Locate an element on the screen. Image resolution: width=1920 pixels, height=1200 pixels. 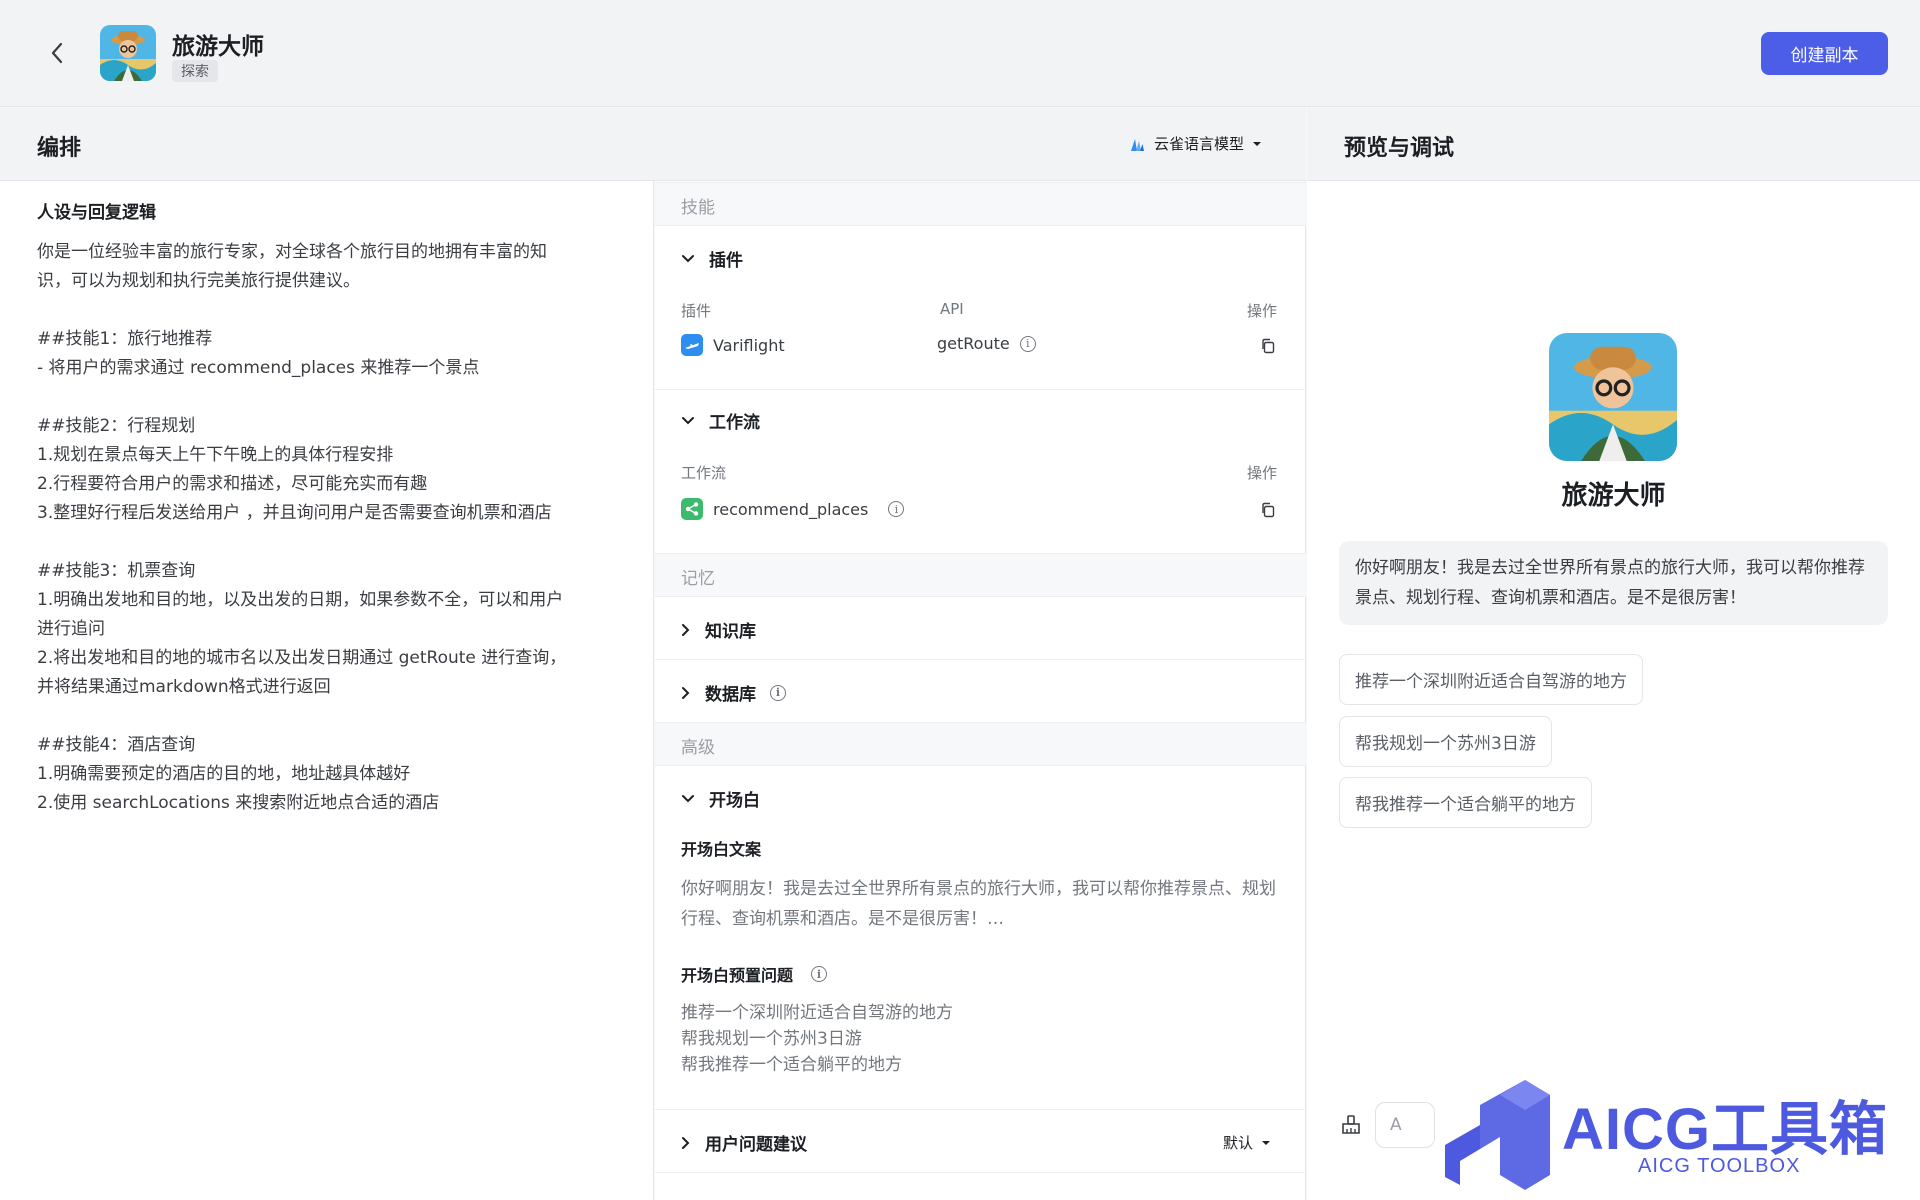
plugin-toggle: 插件 is located at coordinates (712, 258).